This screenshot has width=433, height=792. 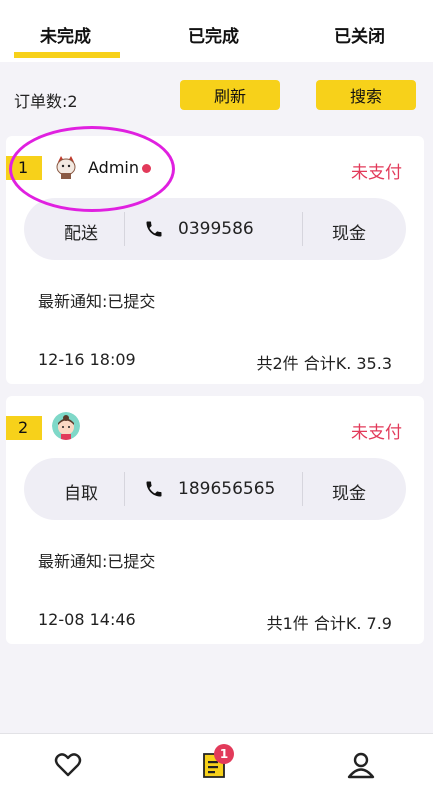 What do you see at coordinates (359, 34) in the screenshot?
I see `tab-closed: 已关闭` at bounding box center [359, 34].